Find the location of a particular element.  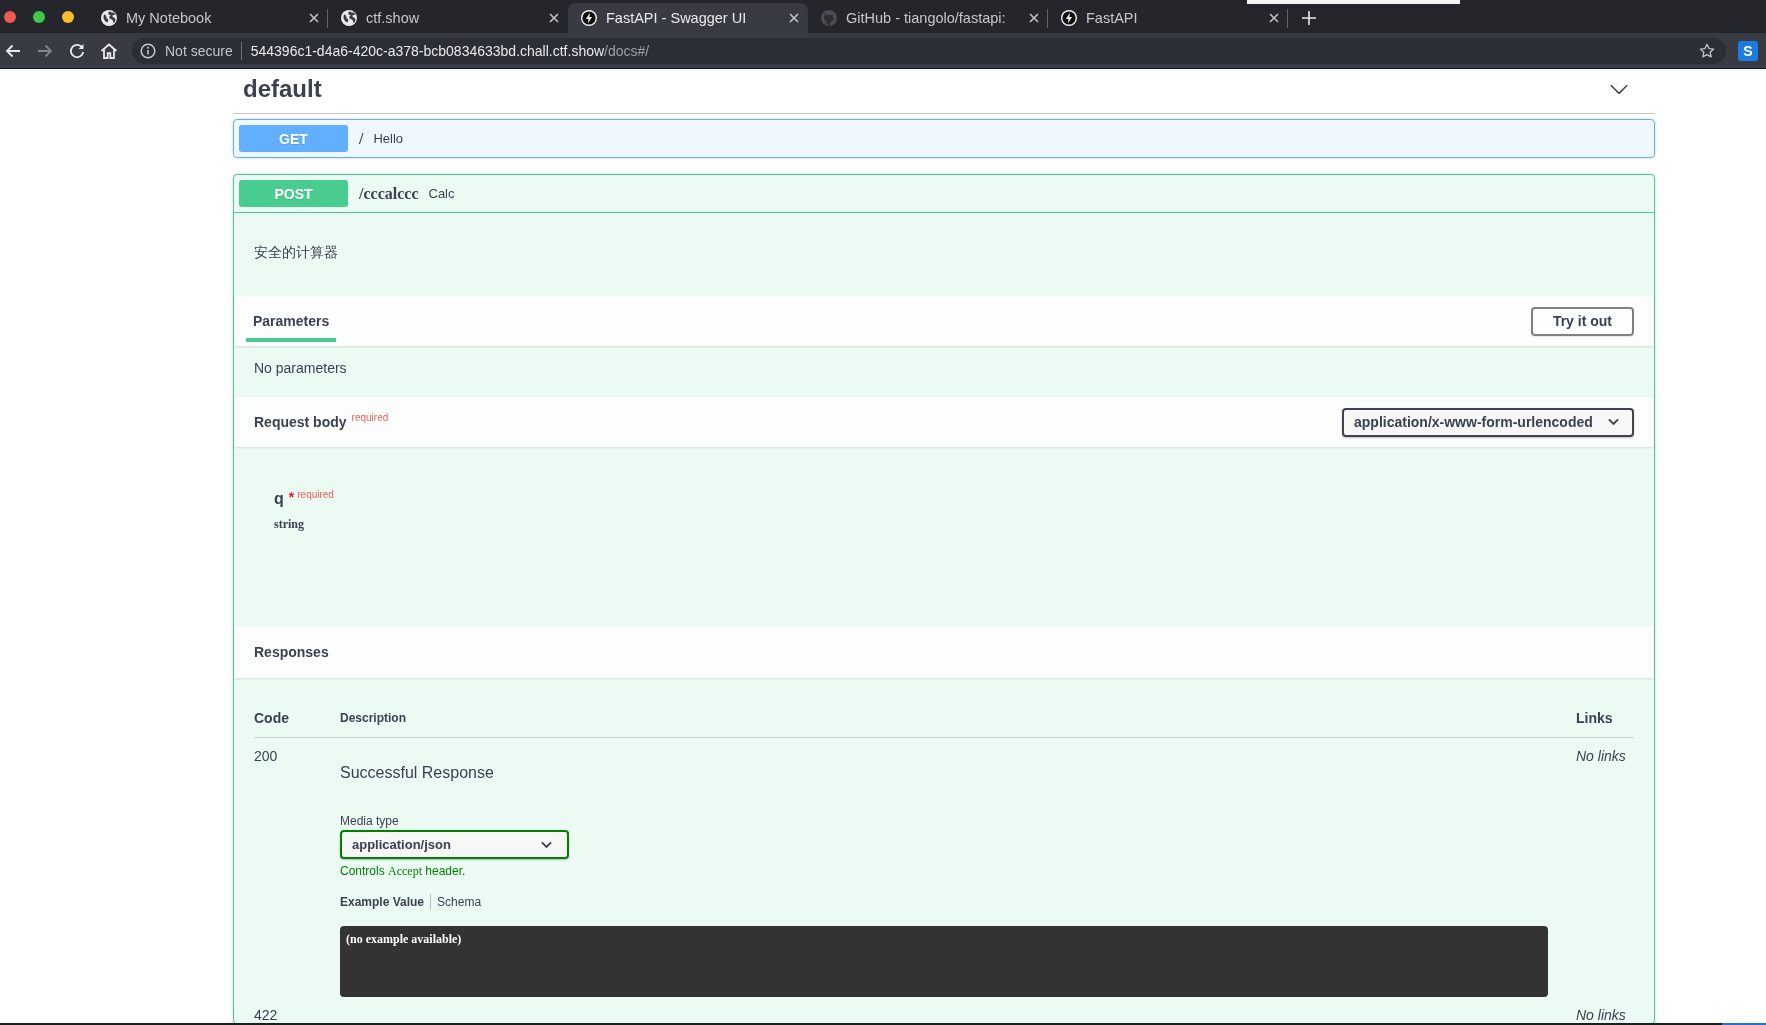

security-label: Not secure is located at coordinates (199, 50).